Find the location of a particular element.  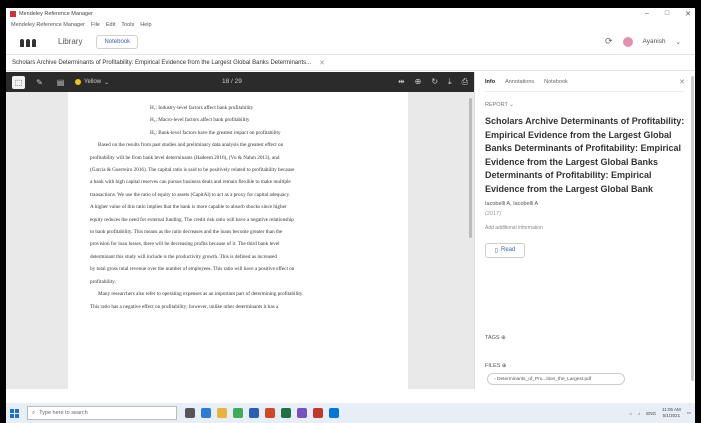

body-line: profitability. is located at coordinates (103, 281).